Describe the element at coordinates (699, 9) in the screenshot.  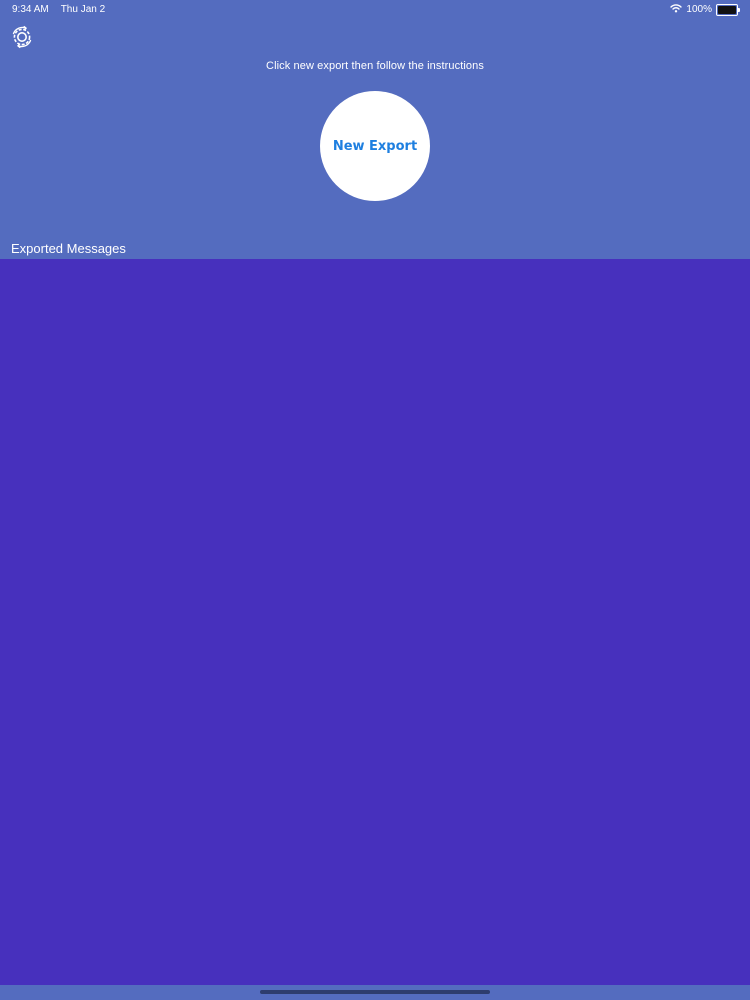
I see `battery-percent: 100%` at that location.